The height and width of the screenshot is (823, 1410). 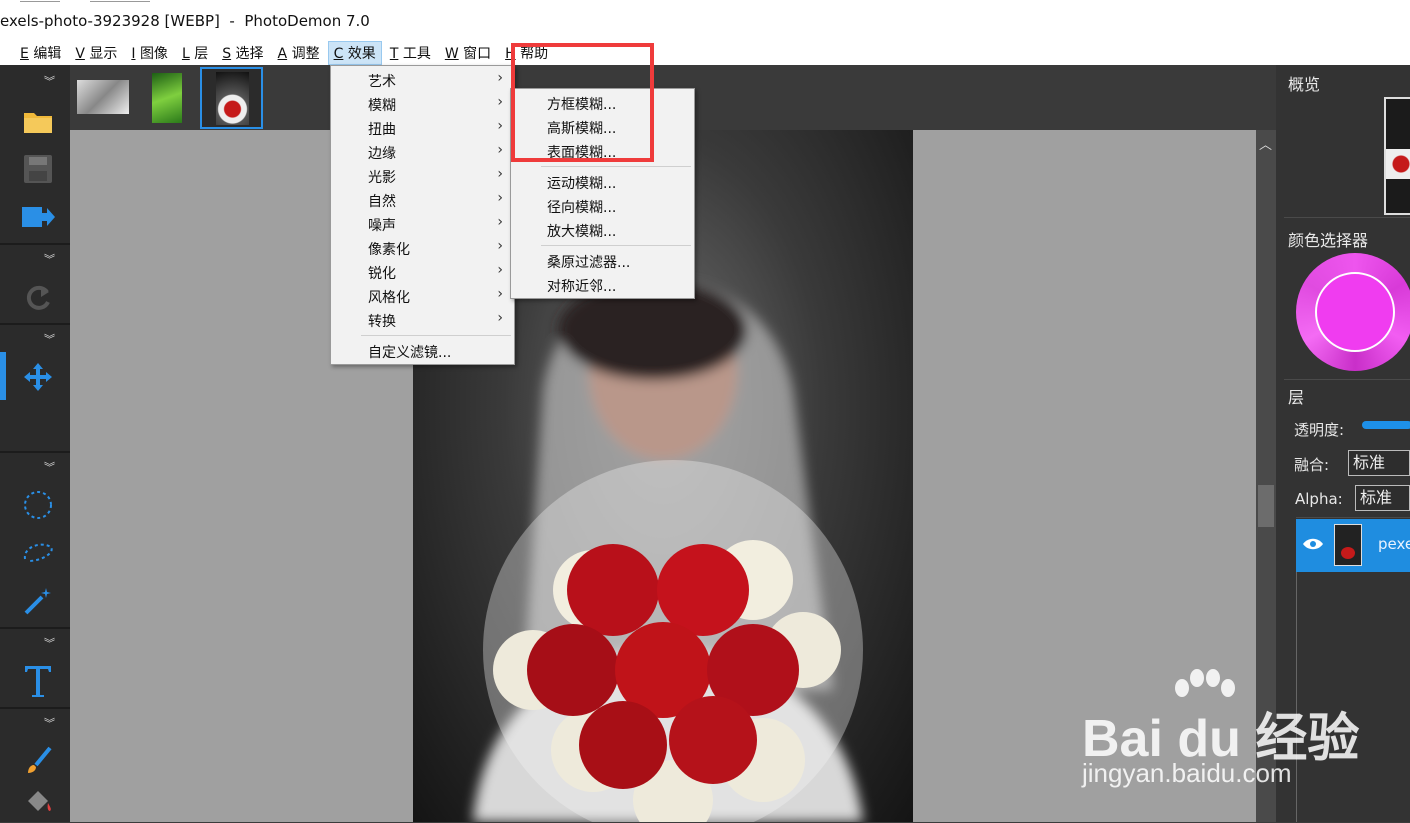 What do you see at coordinates (3, 376) in the screenshot?
I see `active-tool-indicator` at bounding box center [3, 376].